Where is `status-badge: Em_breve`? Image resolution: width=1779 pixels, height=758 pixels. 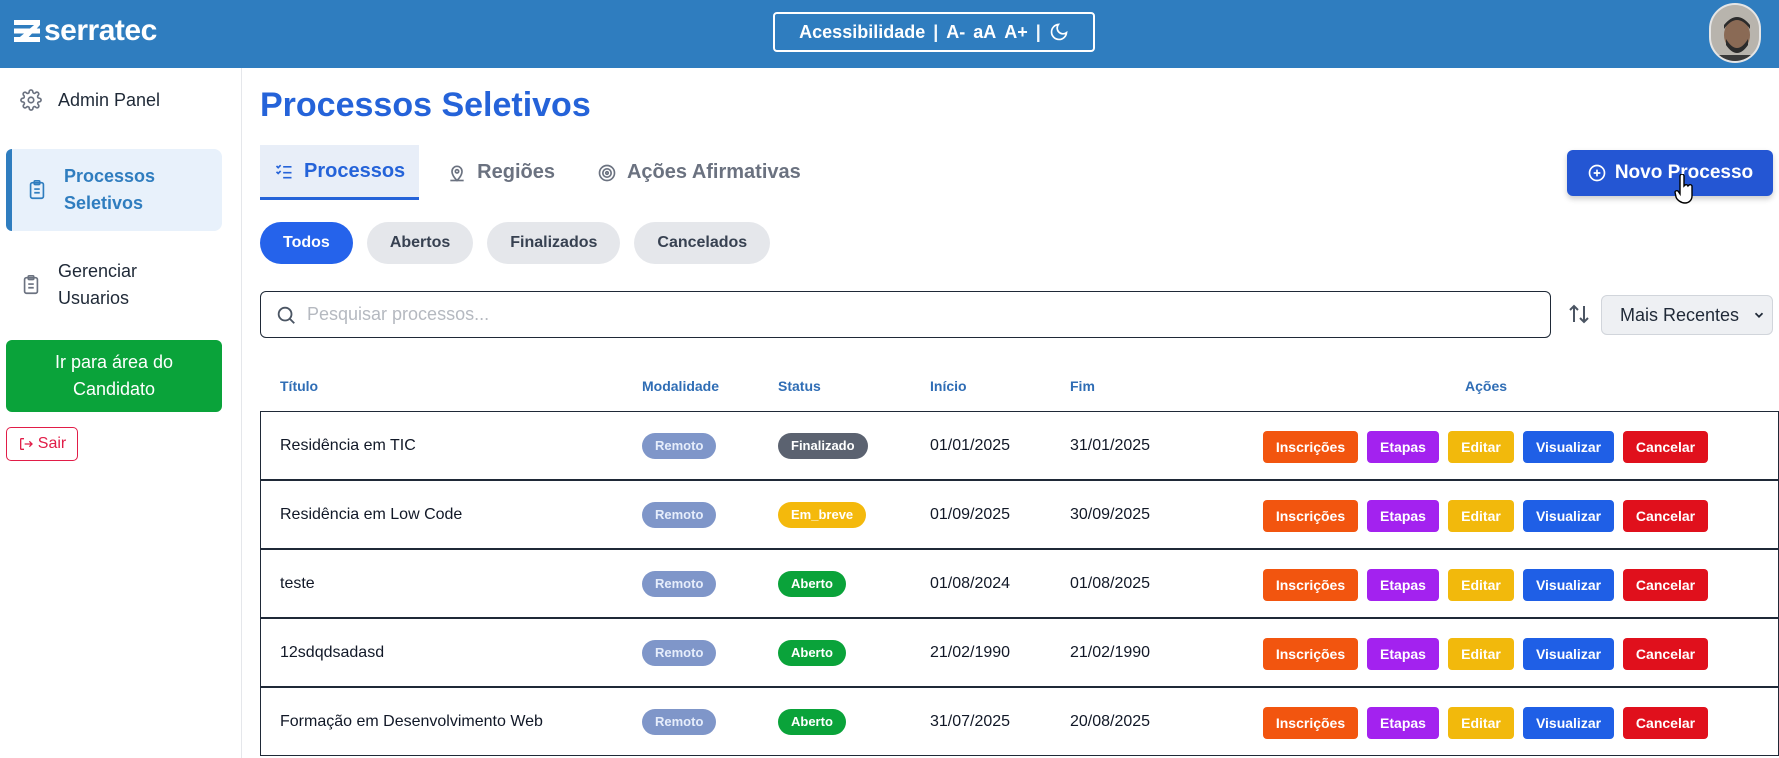
status-badge: Em_breve is located at coordinates (822, 514).